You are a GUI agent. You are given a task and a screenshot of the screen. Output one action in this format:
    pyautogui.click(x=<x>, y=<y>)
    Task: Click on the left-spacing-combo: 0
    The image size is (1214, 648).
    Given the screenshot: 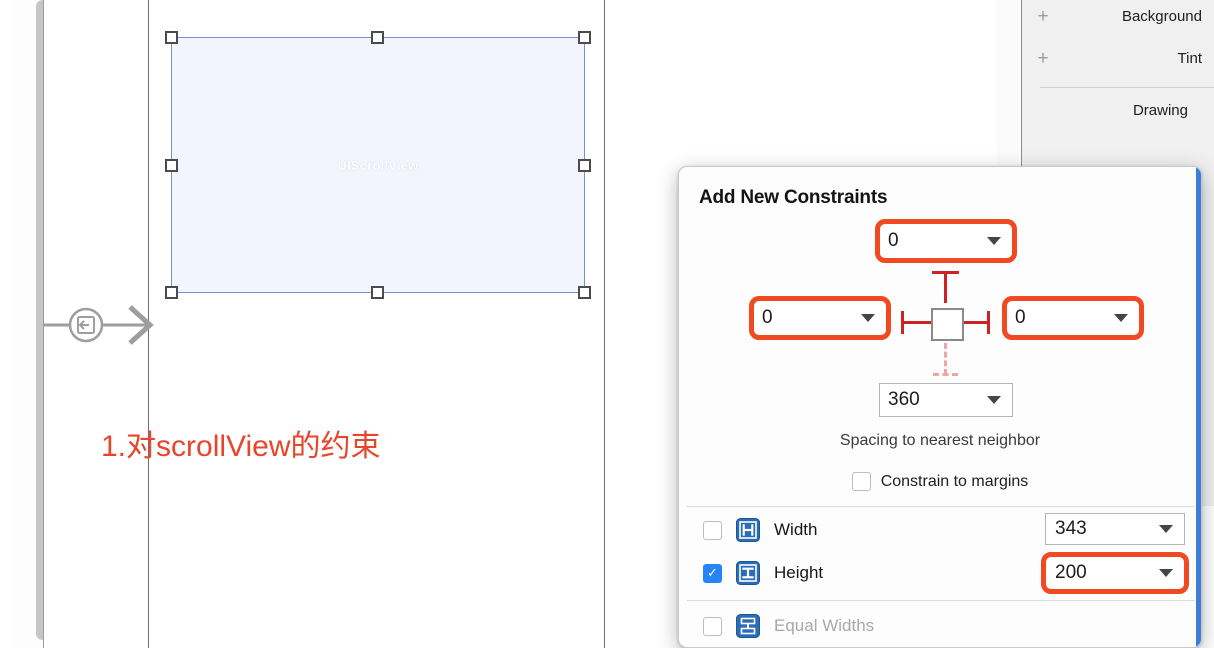 What is the action you would take?
    pyautogui.click(x=820, y=318)
    